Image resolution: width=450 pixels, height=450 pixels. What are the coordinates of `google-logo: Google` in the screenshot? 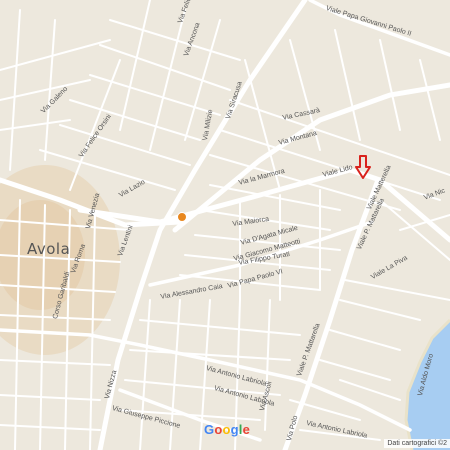 It's located at (227, 429).